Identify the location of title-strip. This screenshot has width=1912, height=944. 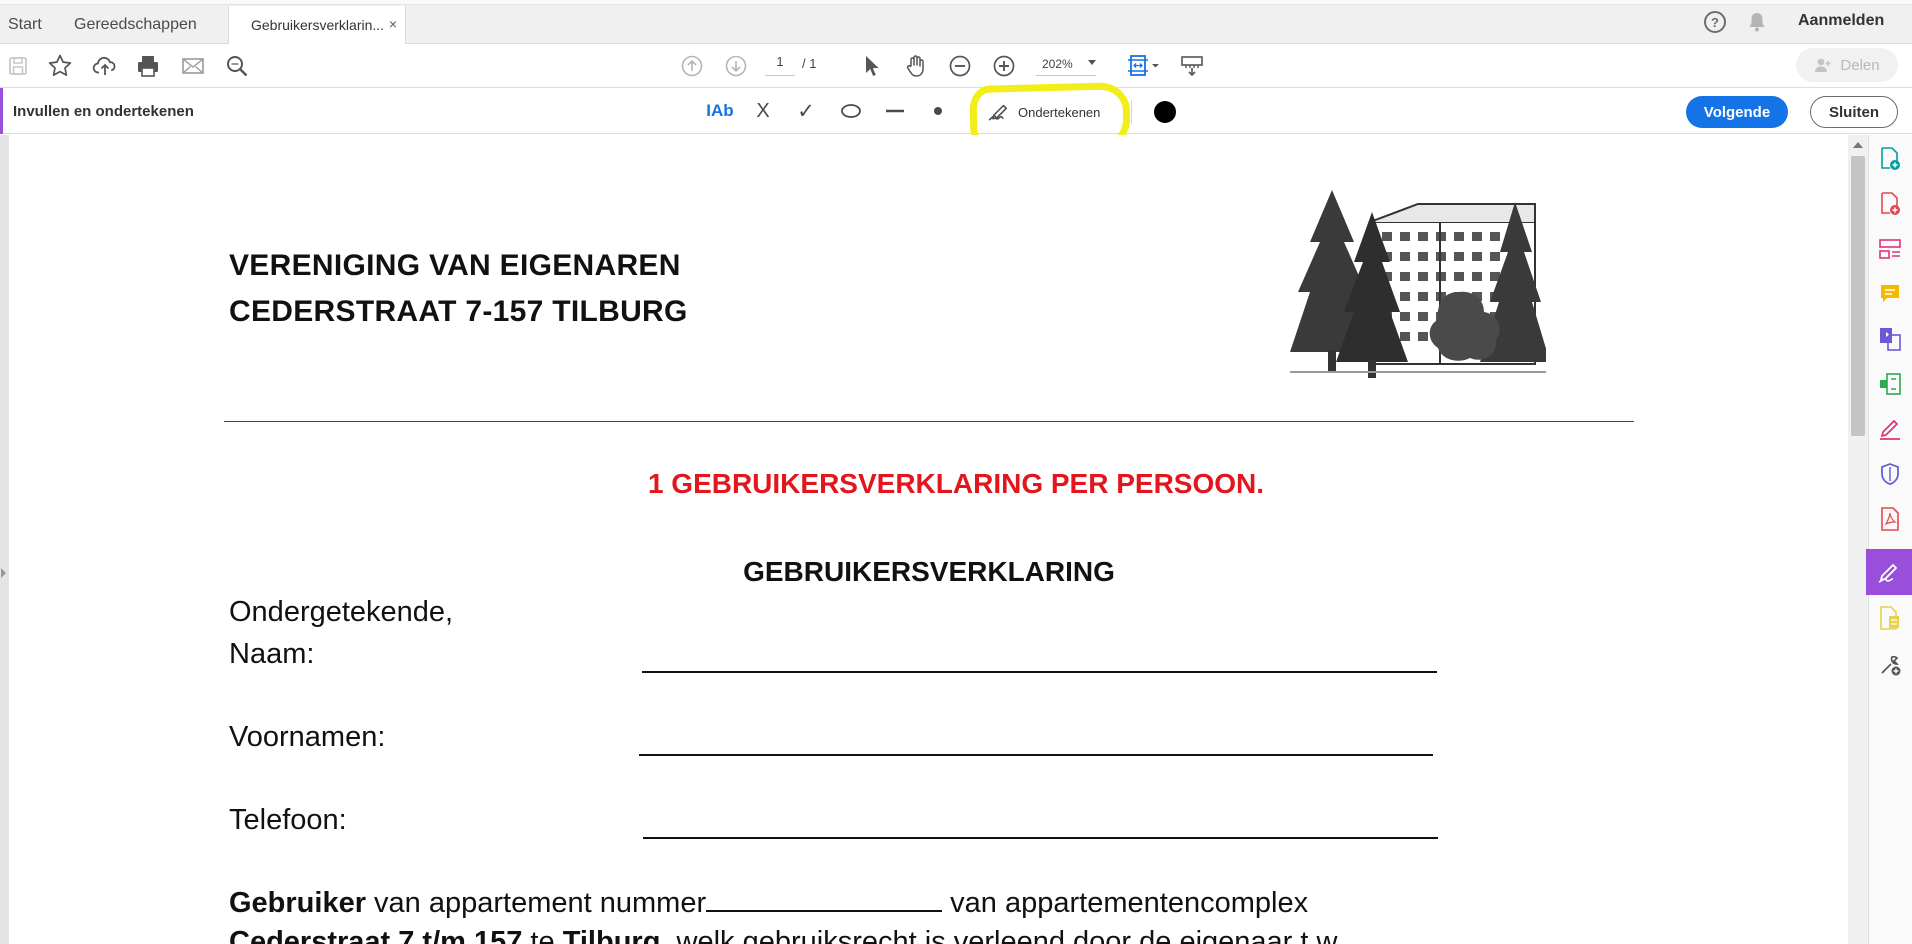
(956, 2).